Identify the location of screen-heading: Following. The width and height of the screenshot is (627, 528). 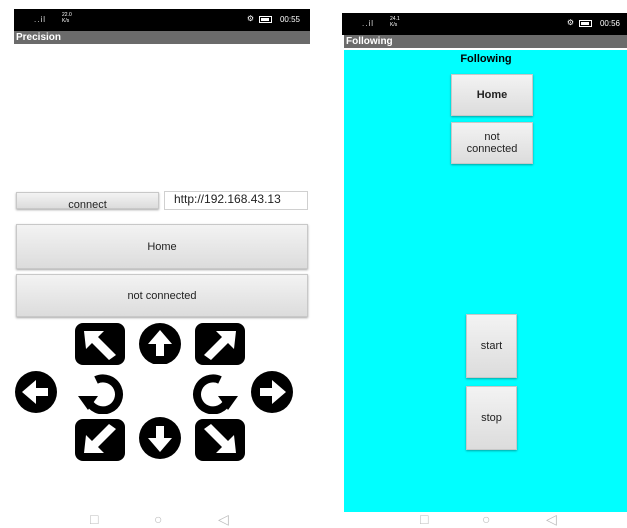
(486, 59).